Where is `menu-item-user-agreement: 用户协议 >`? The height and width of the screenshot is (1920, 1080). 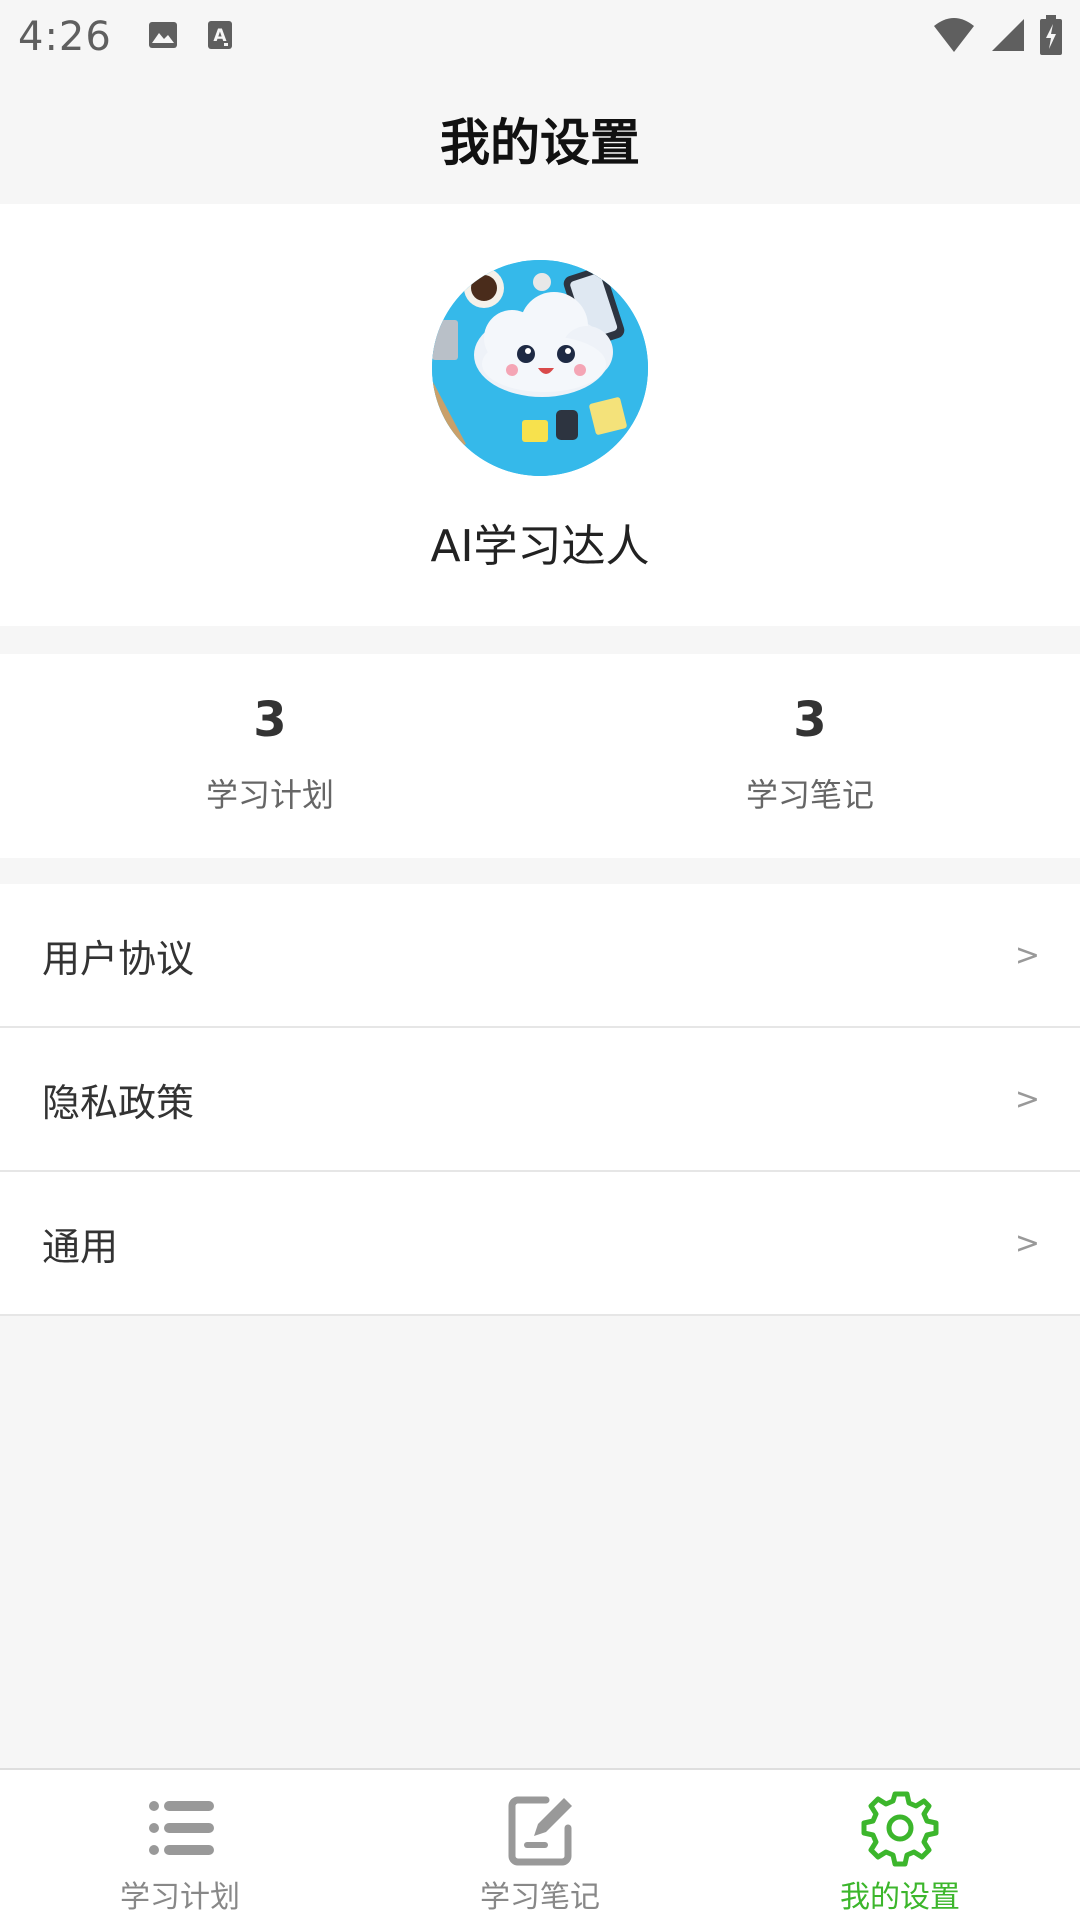 menu-item-user-agreement: 用户协议 > is located at coordinates (540, 956).